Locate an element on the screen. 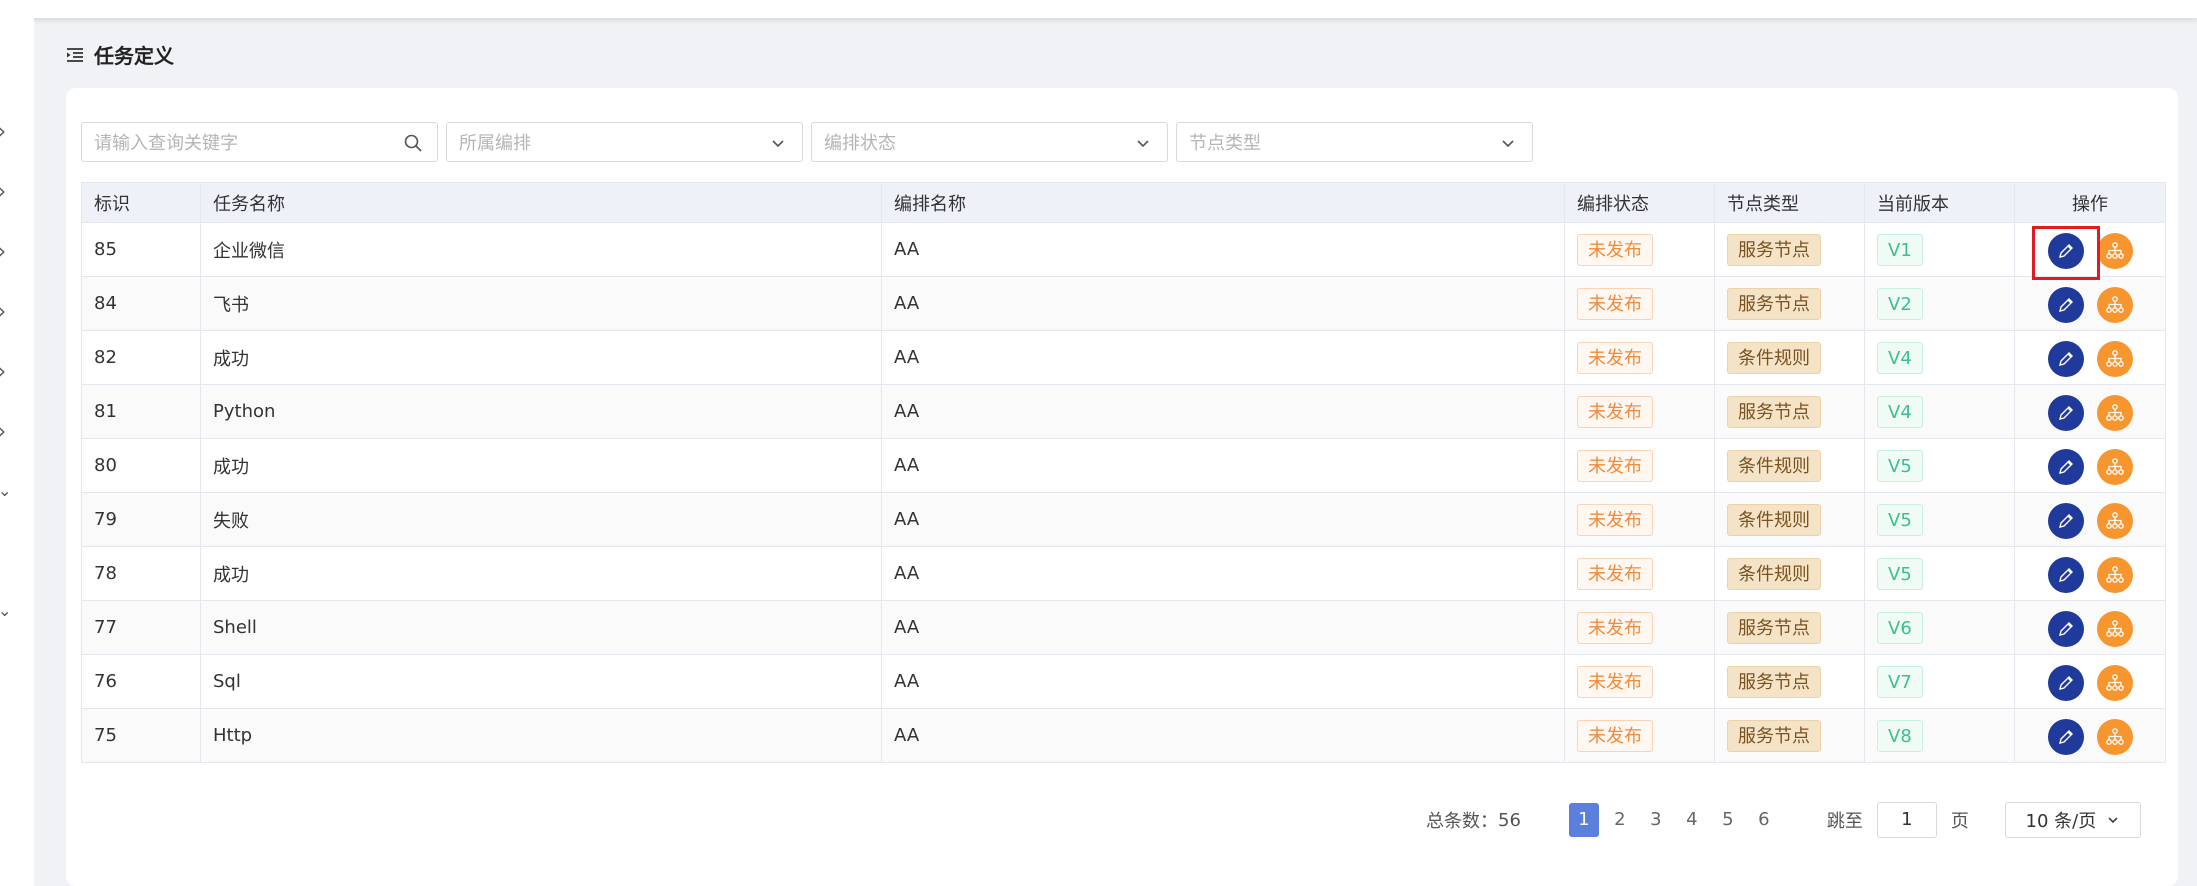  page-number: 5 is located at coordinates (1728, 820).